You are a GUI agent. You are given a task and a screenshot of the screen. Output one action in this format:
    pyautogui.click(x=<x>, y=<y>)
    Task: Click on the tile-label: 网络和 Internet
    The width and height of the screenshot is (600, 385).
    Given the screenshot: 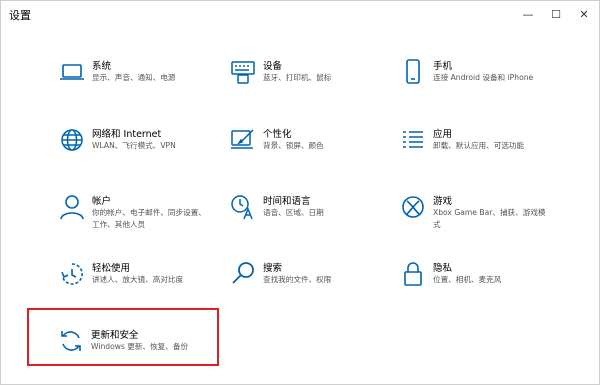 What is the action you would take?
    pyautogui.click(x=127, y=134)
    